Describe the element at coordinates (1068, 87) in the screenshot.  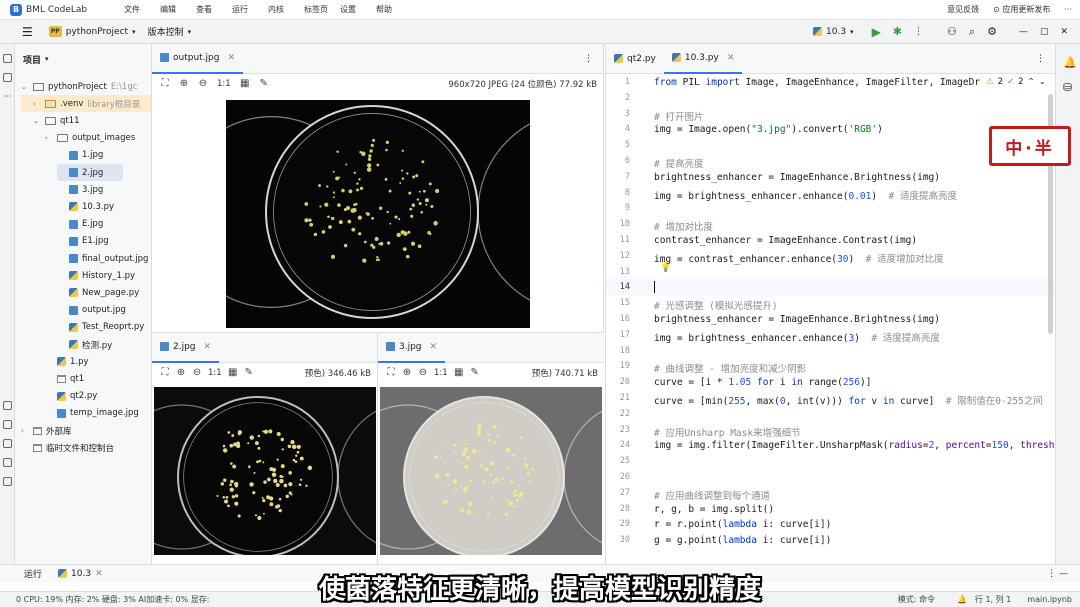
I see `database-icon: ⛁` at that location.